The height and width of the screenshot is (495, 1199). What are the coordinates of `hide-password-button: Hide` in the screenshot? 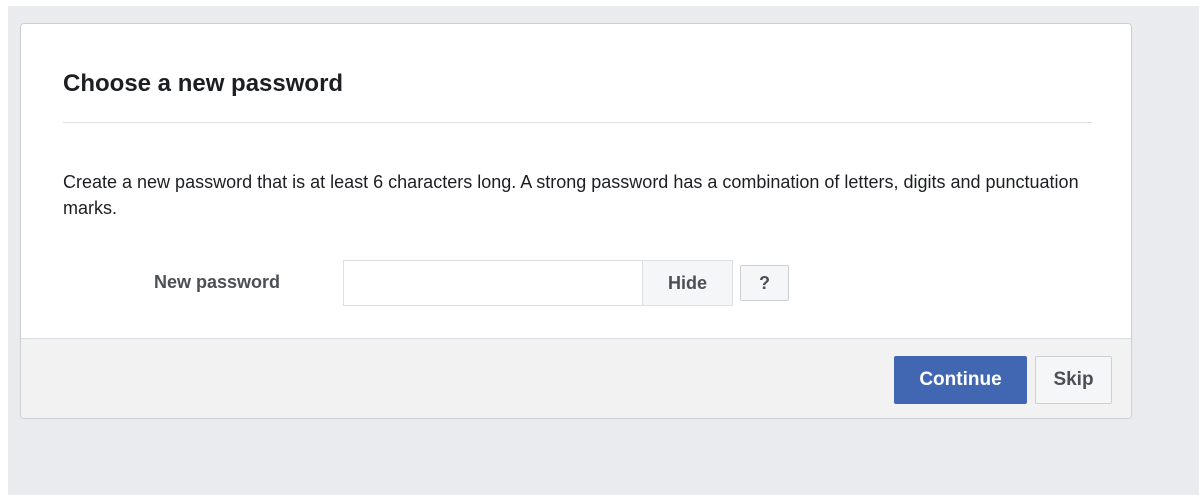 It's located at (687, 283).